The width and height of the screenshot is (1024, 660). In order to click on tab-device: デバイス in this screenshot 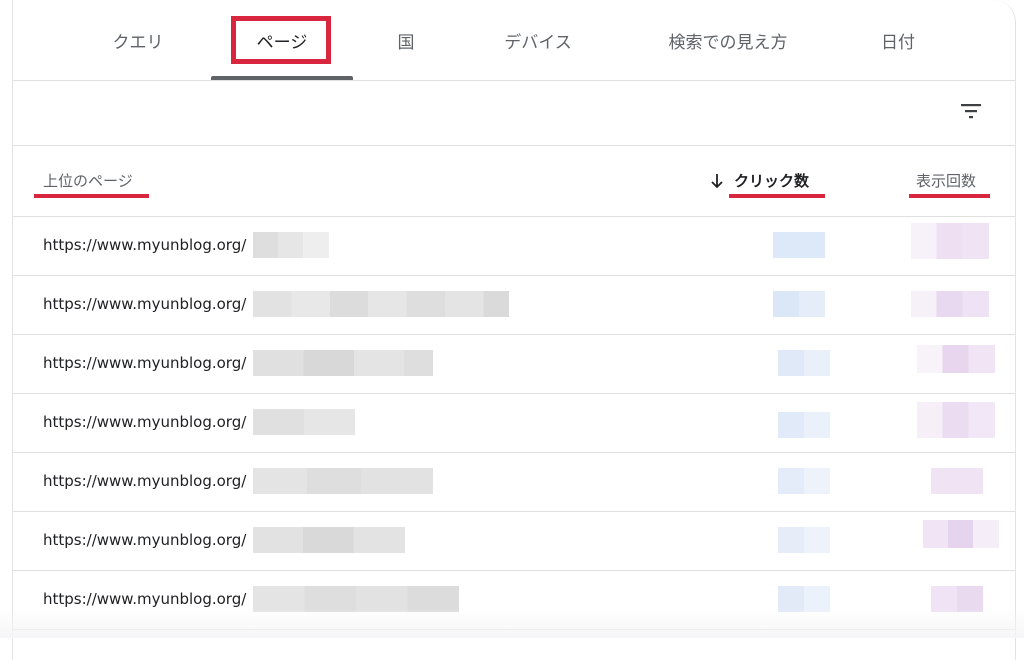, I will do `click(538, 40)`.